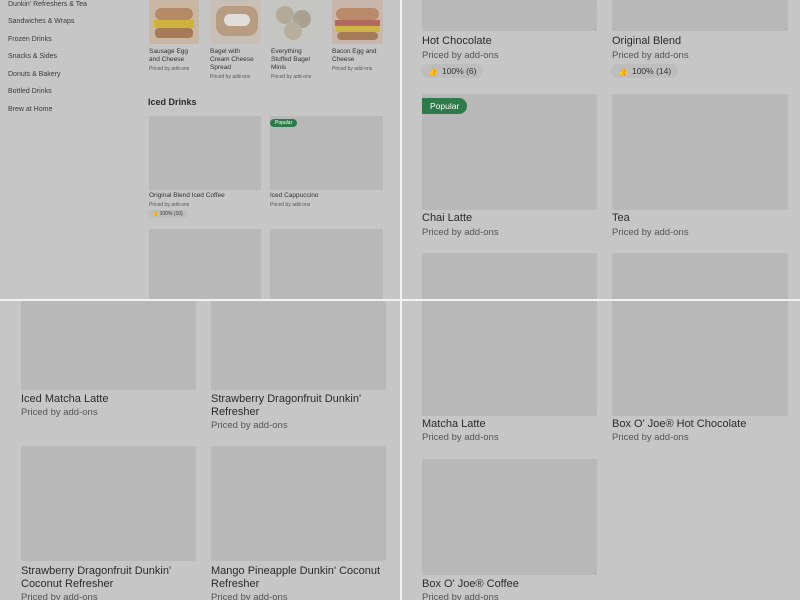 The width and height of the screenshot is (800, 600). Describe the element at coordinates (454, 424) in the screenshot. I see `item-name: Matcha Latte` at that location.